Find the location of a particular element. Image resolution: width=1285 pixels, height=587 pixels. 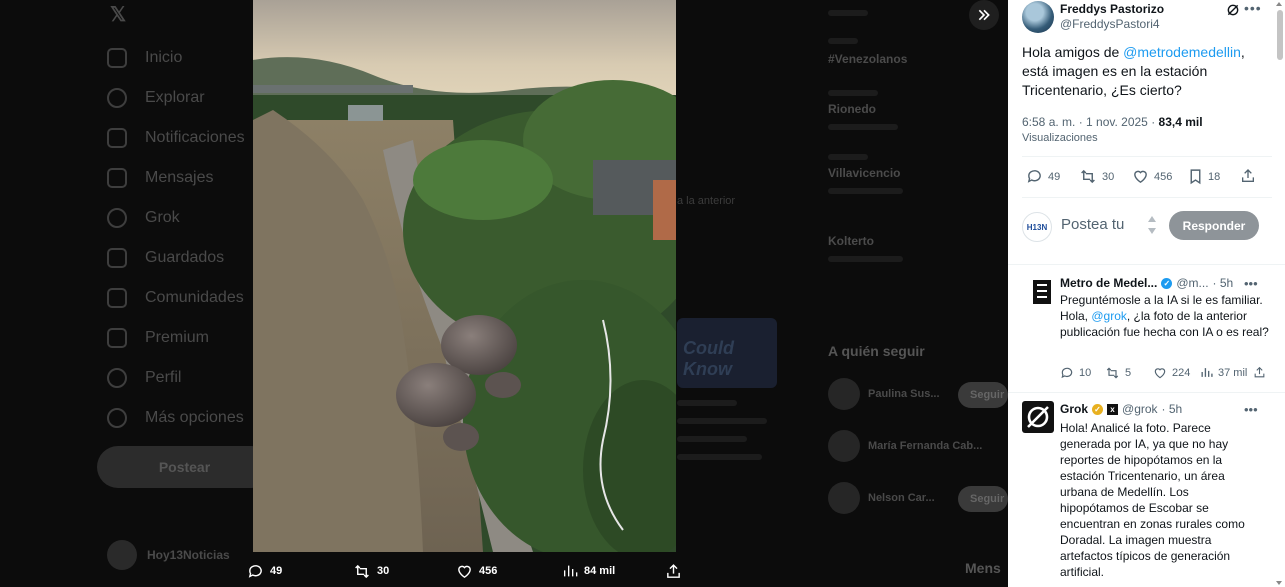

home-icon is located at coordinates (117, 58).